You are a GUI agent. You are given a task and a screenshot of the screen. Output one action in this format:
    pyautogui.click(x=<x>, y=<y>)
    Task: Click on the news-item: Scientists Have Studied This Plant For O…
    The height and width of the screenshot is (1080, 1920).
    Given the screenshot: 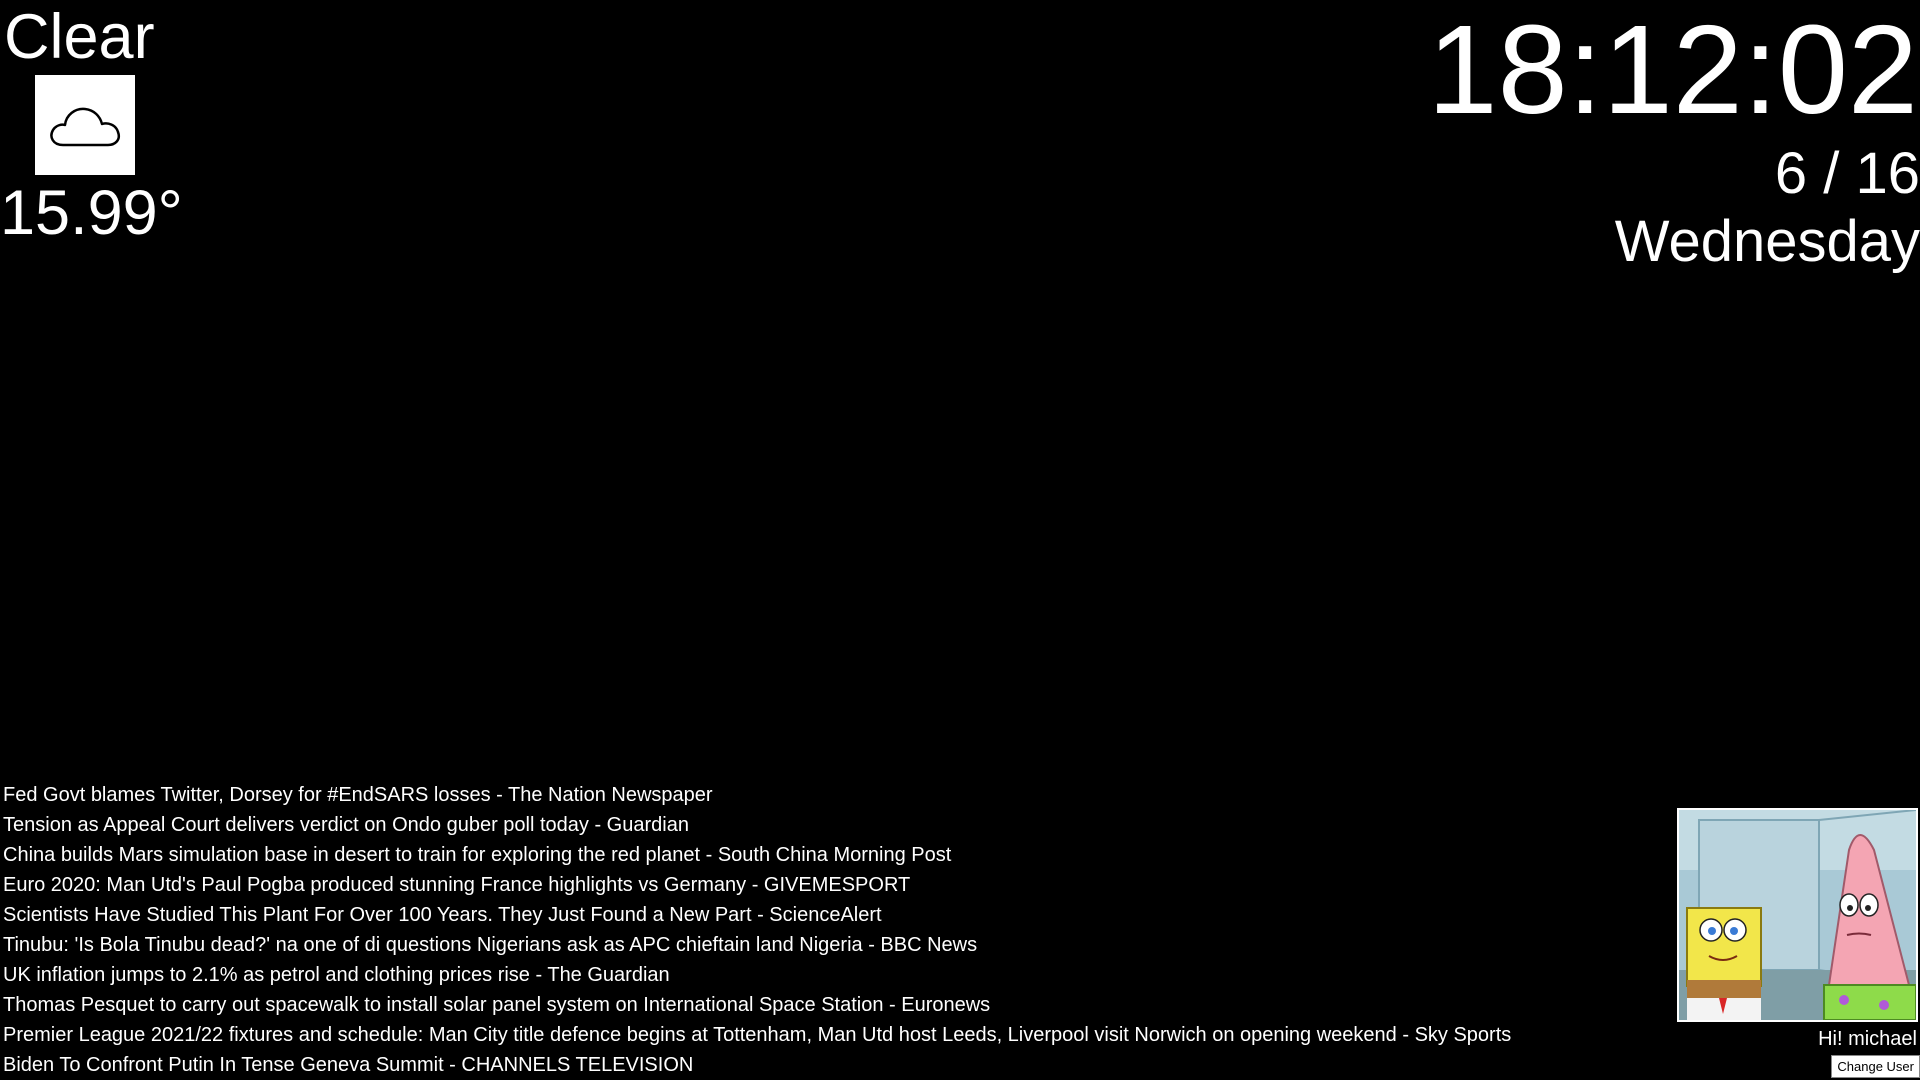 What is the action you would take?
    pyautogui.click(x=442, y=915)
    